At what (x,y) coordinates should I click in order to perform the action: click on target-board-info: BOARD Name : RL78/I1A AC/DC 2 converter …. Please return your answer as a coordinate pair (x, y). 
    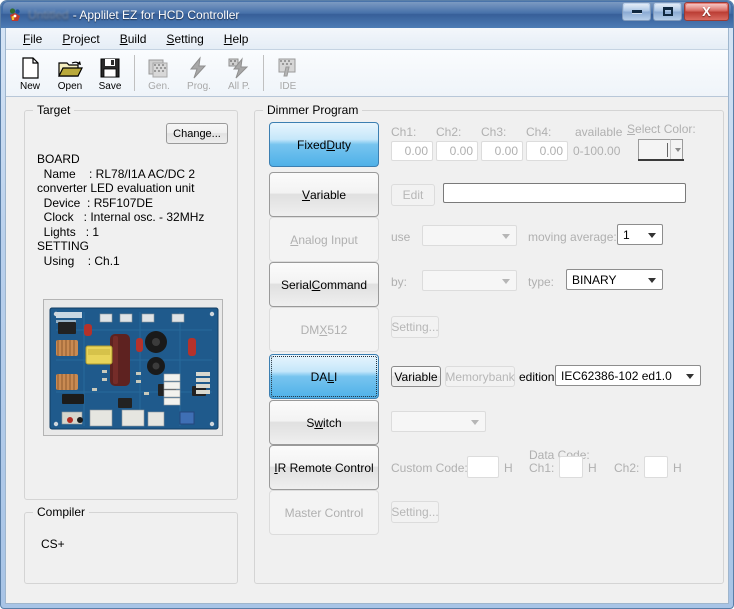
    Looking at the image, I should click on (121, 210).